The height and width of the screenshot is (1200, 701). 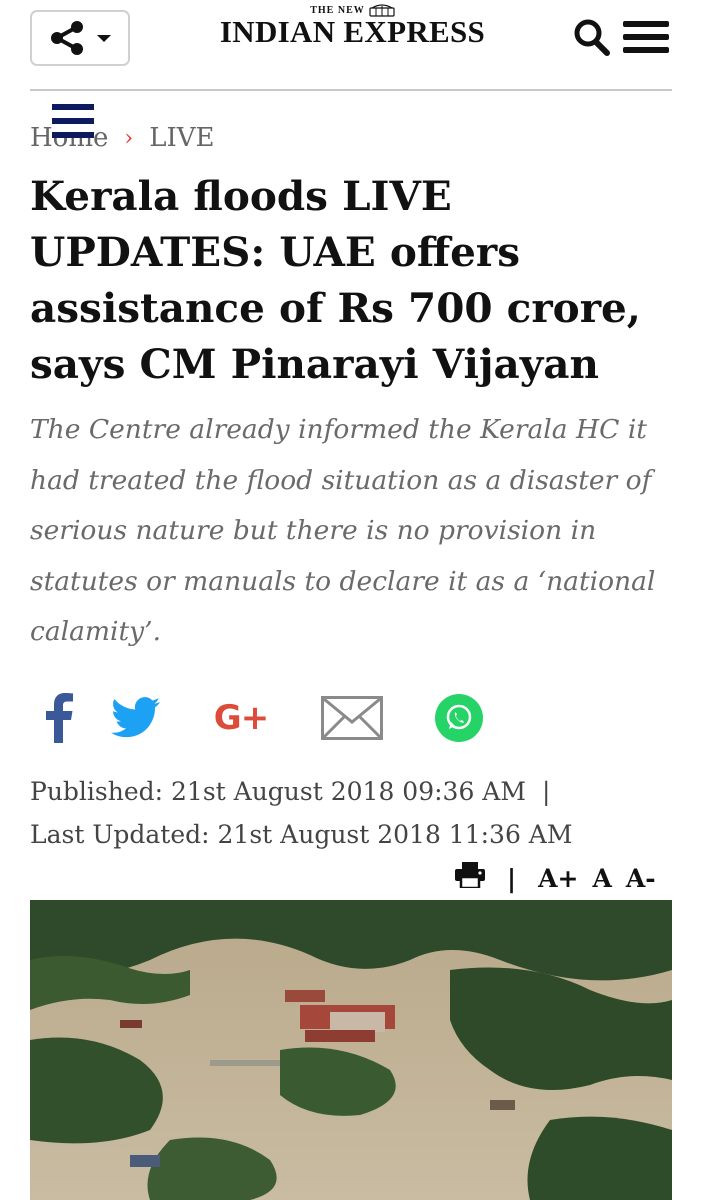 I want to click on share-button, so click(x=80, y=38).